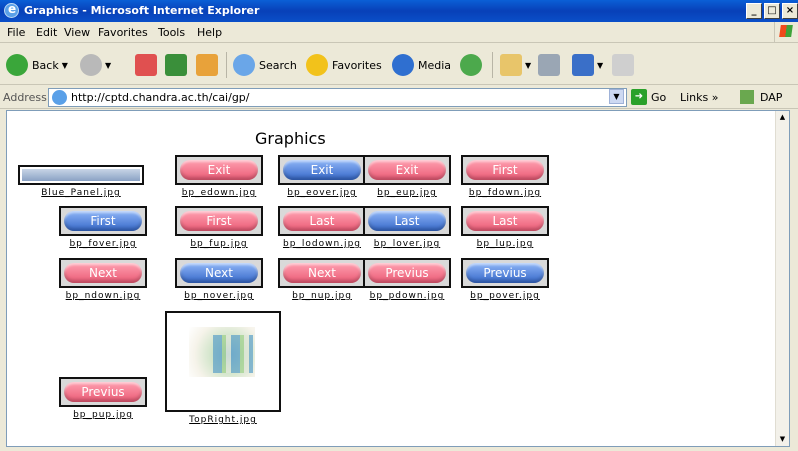 The image size is (798, 451). What do you see at coordinates (77, 32) in the screenshot?
I see `menu-view: View` at bounding box center [77, 32].